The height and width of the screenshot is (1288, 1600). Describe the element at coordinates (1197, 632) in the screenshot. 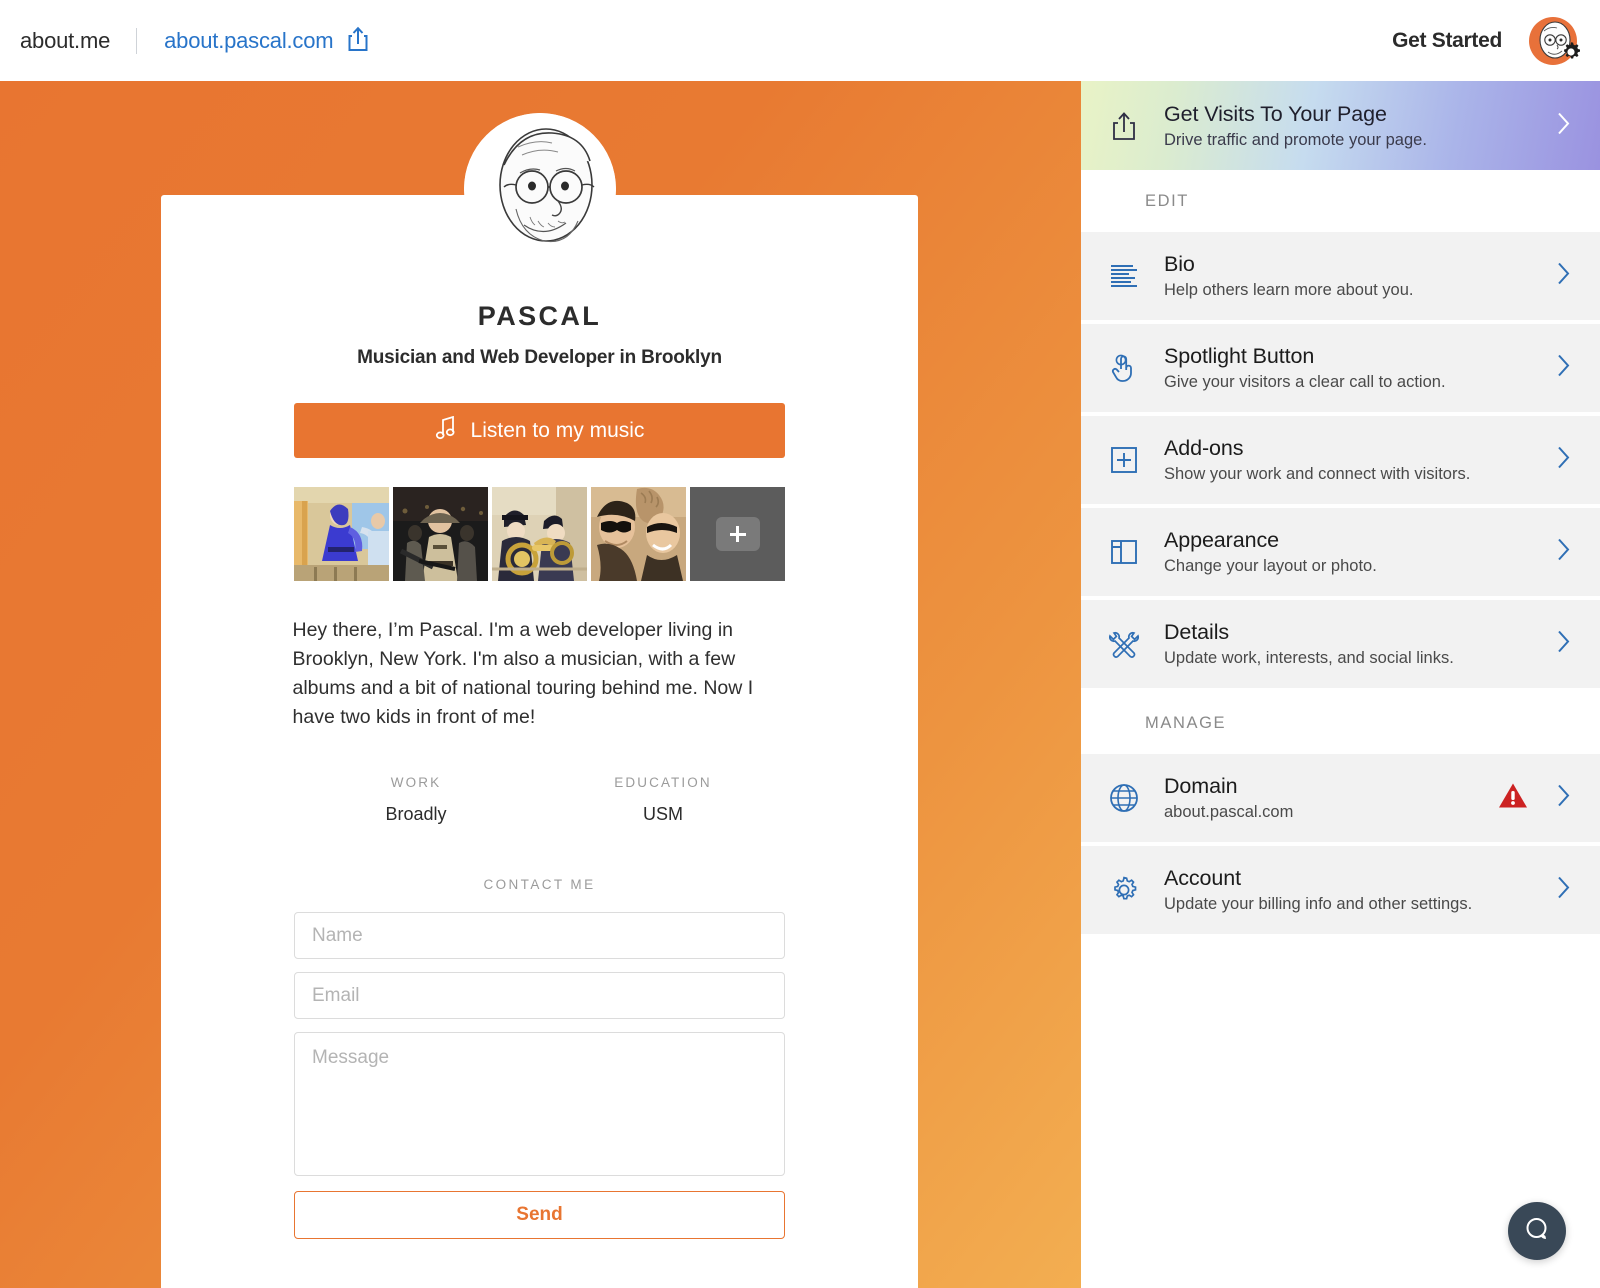

I see `sidebar-item-details-title: Details` at that location.